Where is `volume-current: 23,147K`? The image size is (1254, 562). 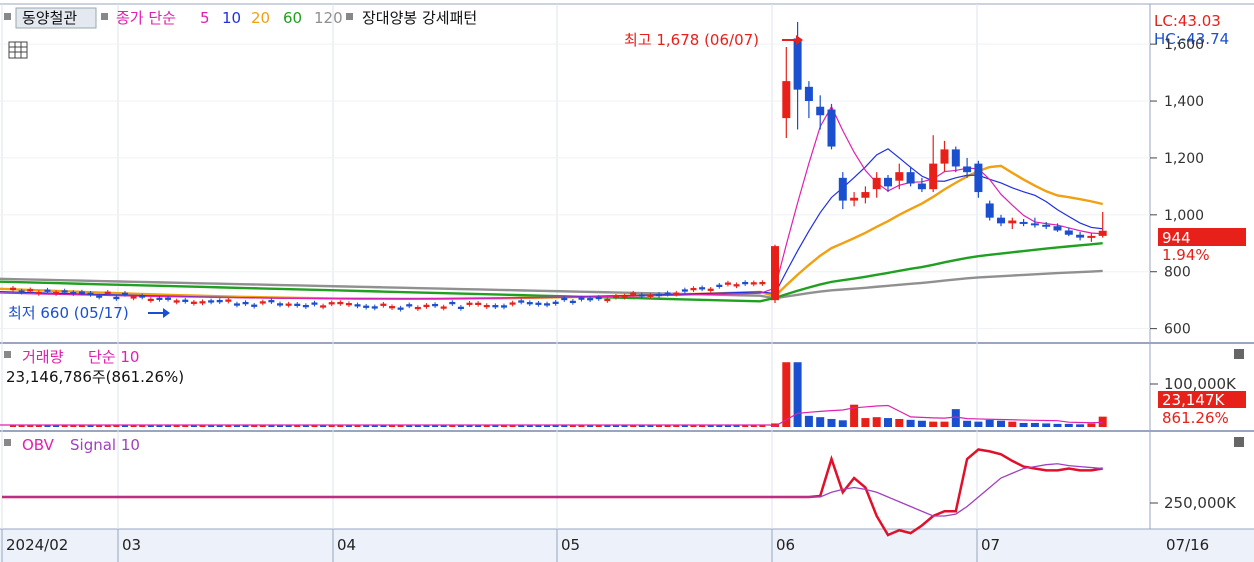
volume-current: 23,147K is located at coordinates (1193, 400).